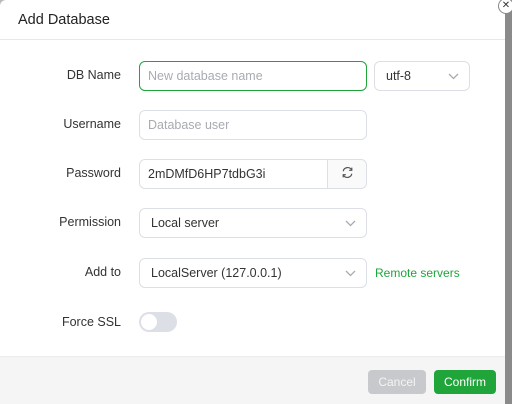 This screenshot has height=404, width=512. What do you see at coordinates (399, 76) in the screenshot?
I see `charset-value: utf-8` at bounding box center [399, 76].